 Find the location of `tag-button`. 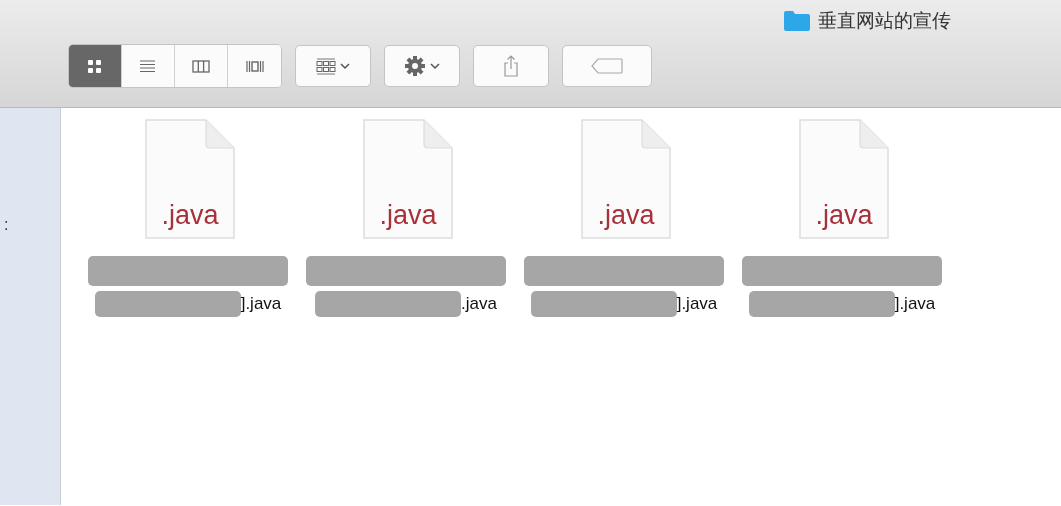

tag-button is located at coordinates (607, 66).